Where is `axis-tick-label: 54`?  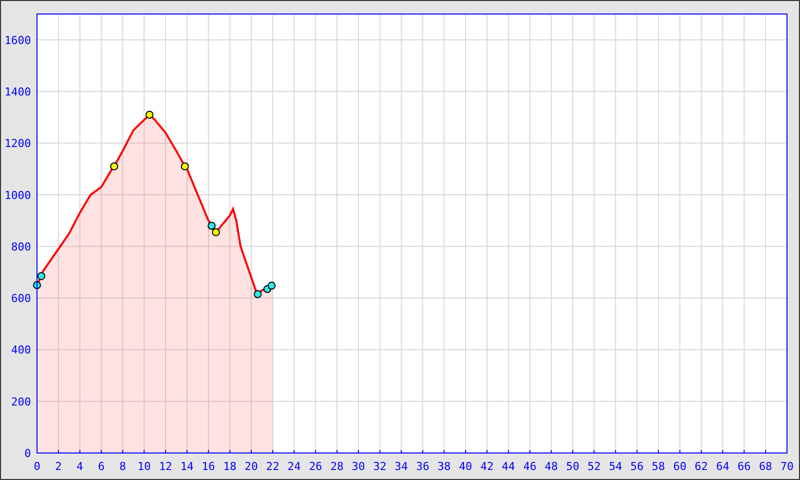
axis-tick-label: 54 is located at coordinates (615, 466).